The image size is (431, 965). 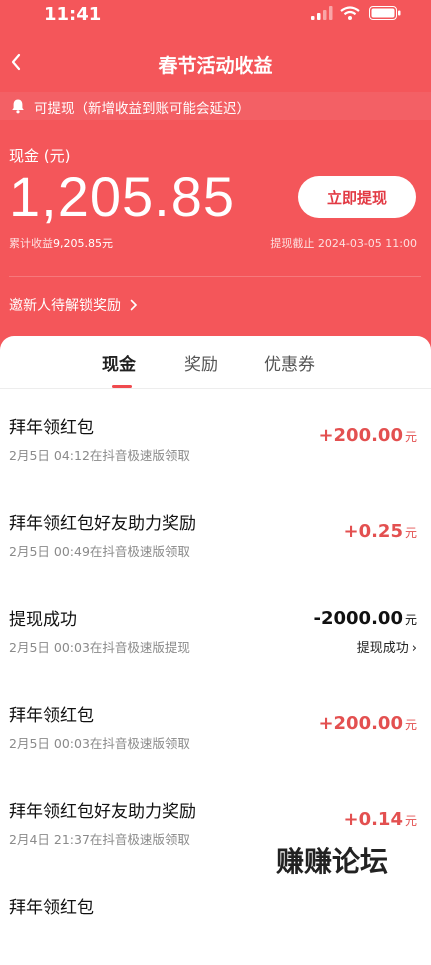 What do you see at coordinates (373, 531) in the screenshot?
I see `amount-value: +0.25` at bounding box center [373, 531].